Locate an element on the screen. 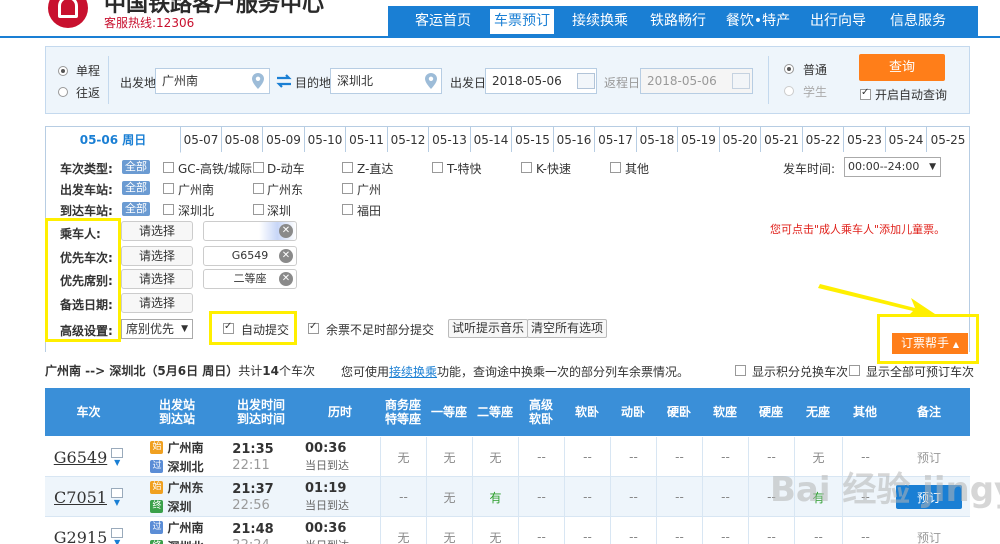  select-passenger-button: 请选择 is located at coordinates (157, 231).